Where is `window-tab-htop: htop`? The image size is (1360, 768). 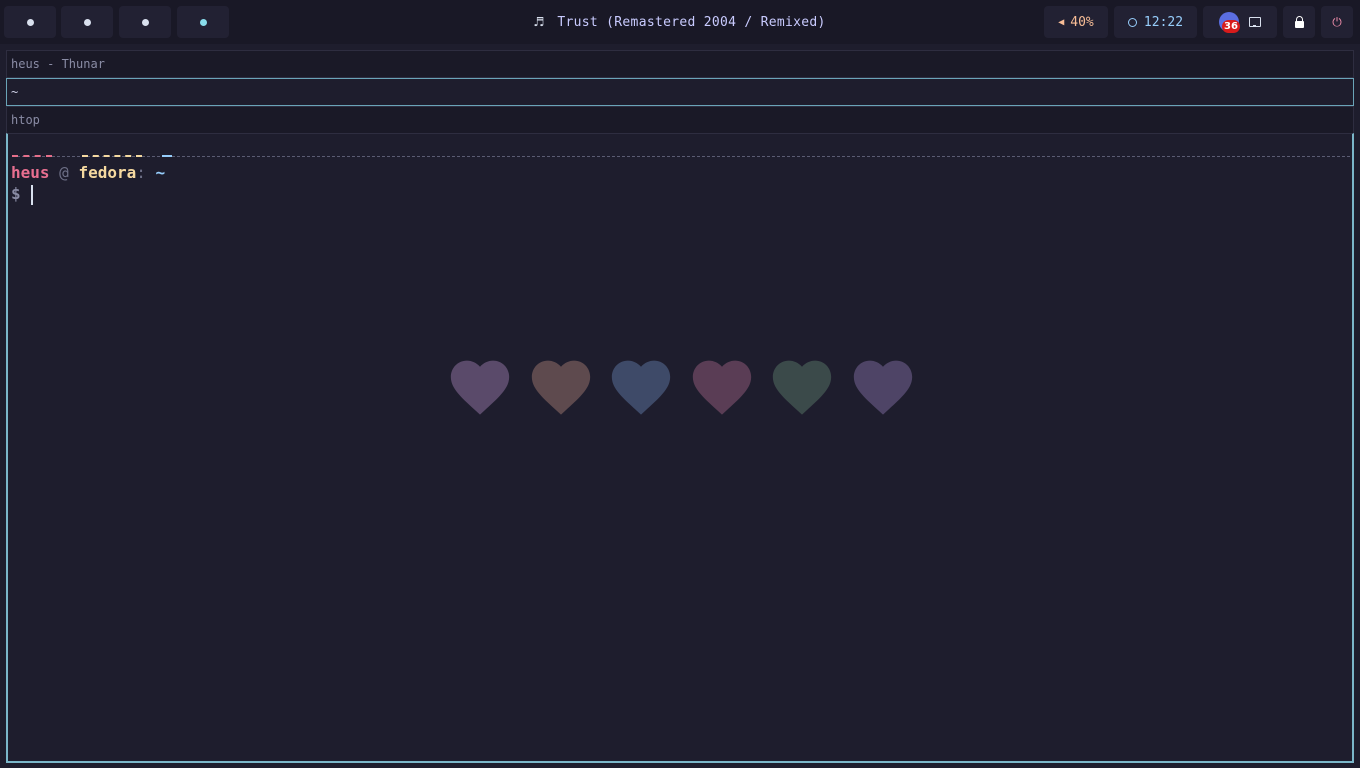 window-tab-htop: htop is located at coordinates (680, 120).